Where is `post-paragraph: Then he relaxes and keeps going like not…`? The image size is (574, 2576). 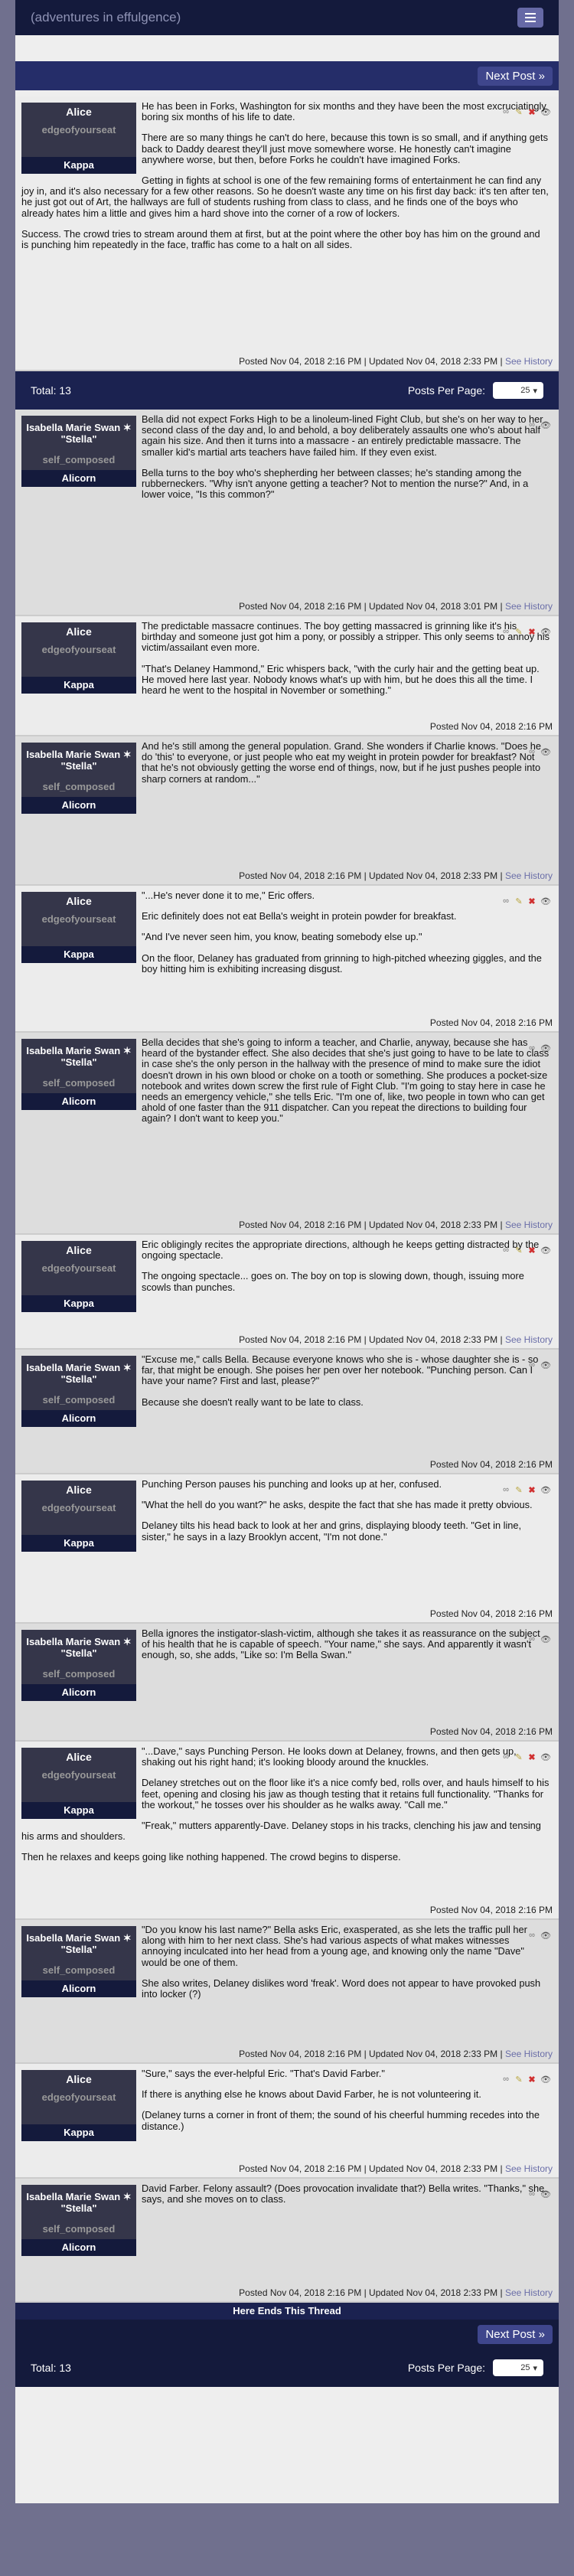
post-paragraph: Then he relaxes and keeps going like not… is located at coordinates (211, 1857).